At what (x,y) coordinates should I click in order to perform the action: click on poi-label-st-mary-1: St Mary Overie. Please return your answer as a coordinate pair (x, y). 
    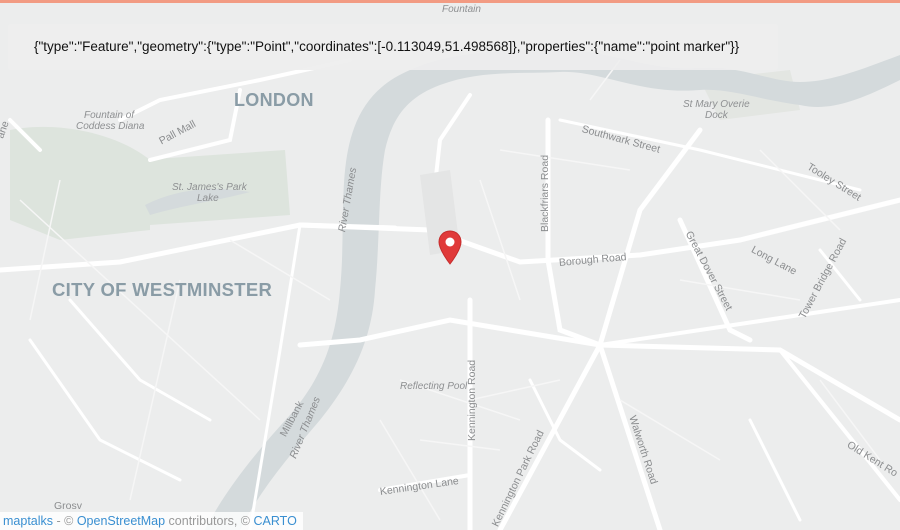
    Looking at the image, I should click on (716, 104).